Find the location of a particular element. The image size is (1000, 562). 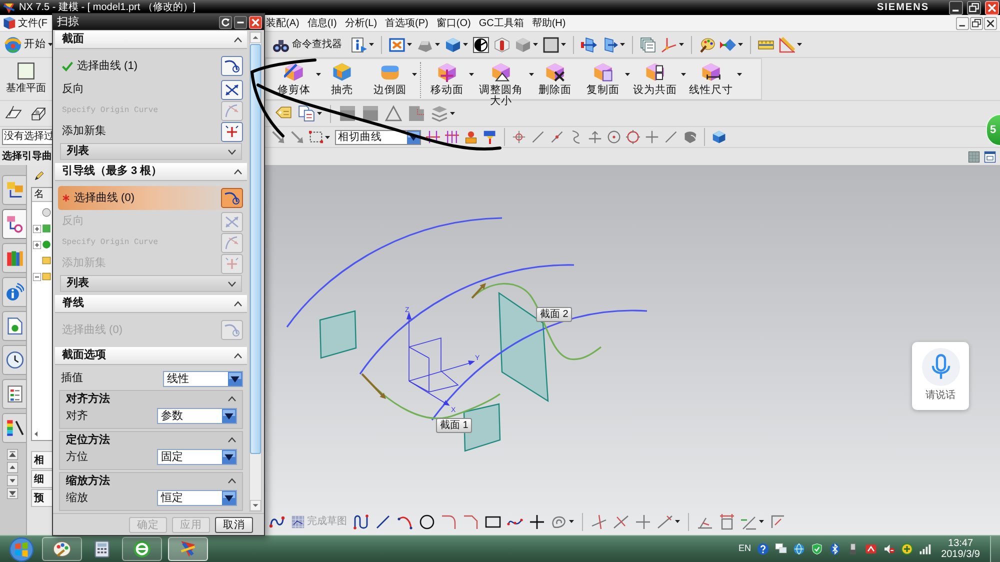

menu-item: 信息(I) is located at coordinates (322, 23).